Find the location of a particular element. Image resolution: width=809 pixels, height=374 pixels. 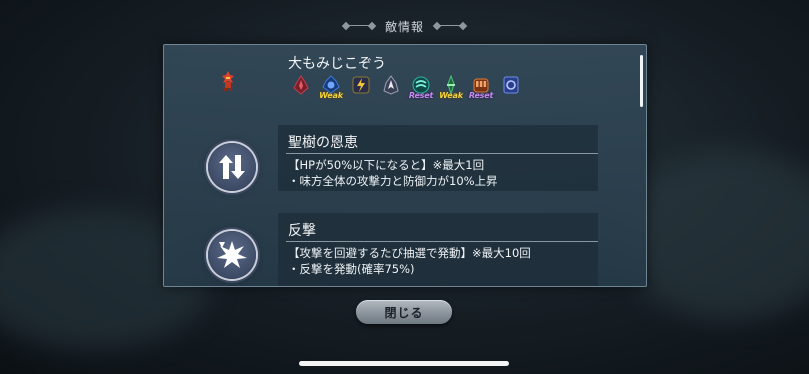

enemy-sprite-icon is located at coordinates (228, 81).